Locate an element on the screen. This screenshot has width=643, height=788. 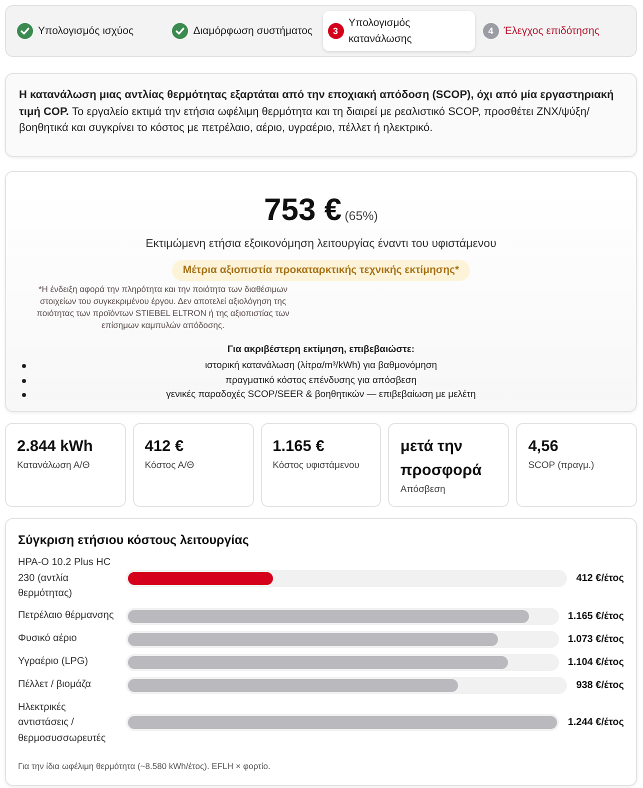
cost-label: Υγραέριο (LPG) is located at coordinates (54, 662).